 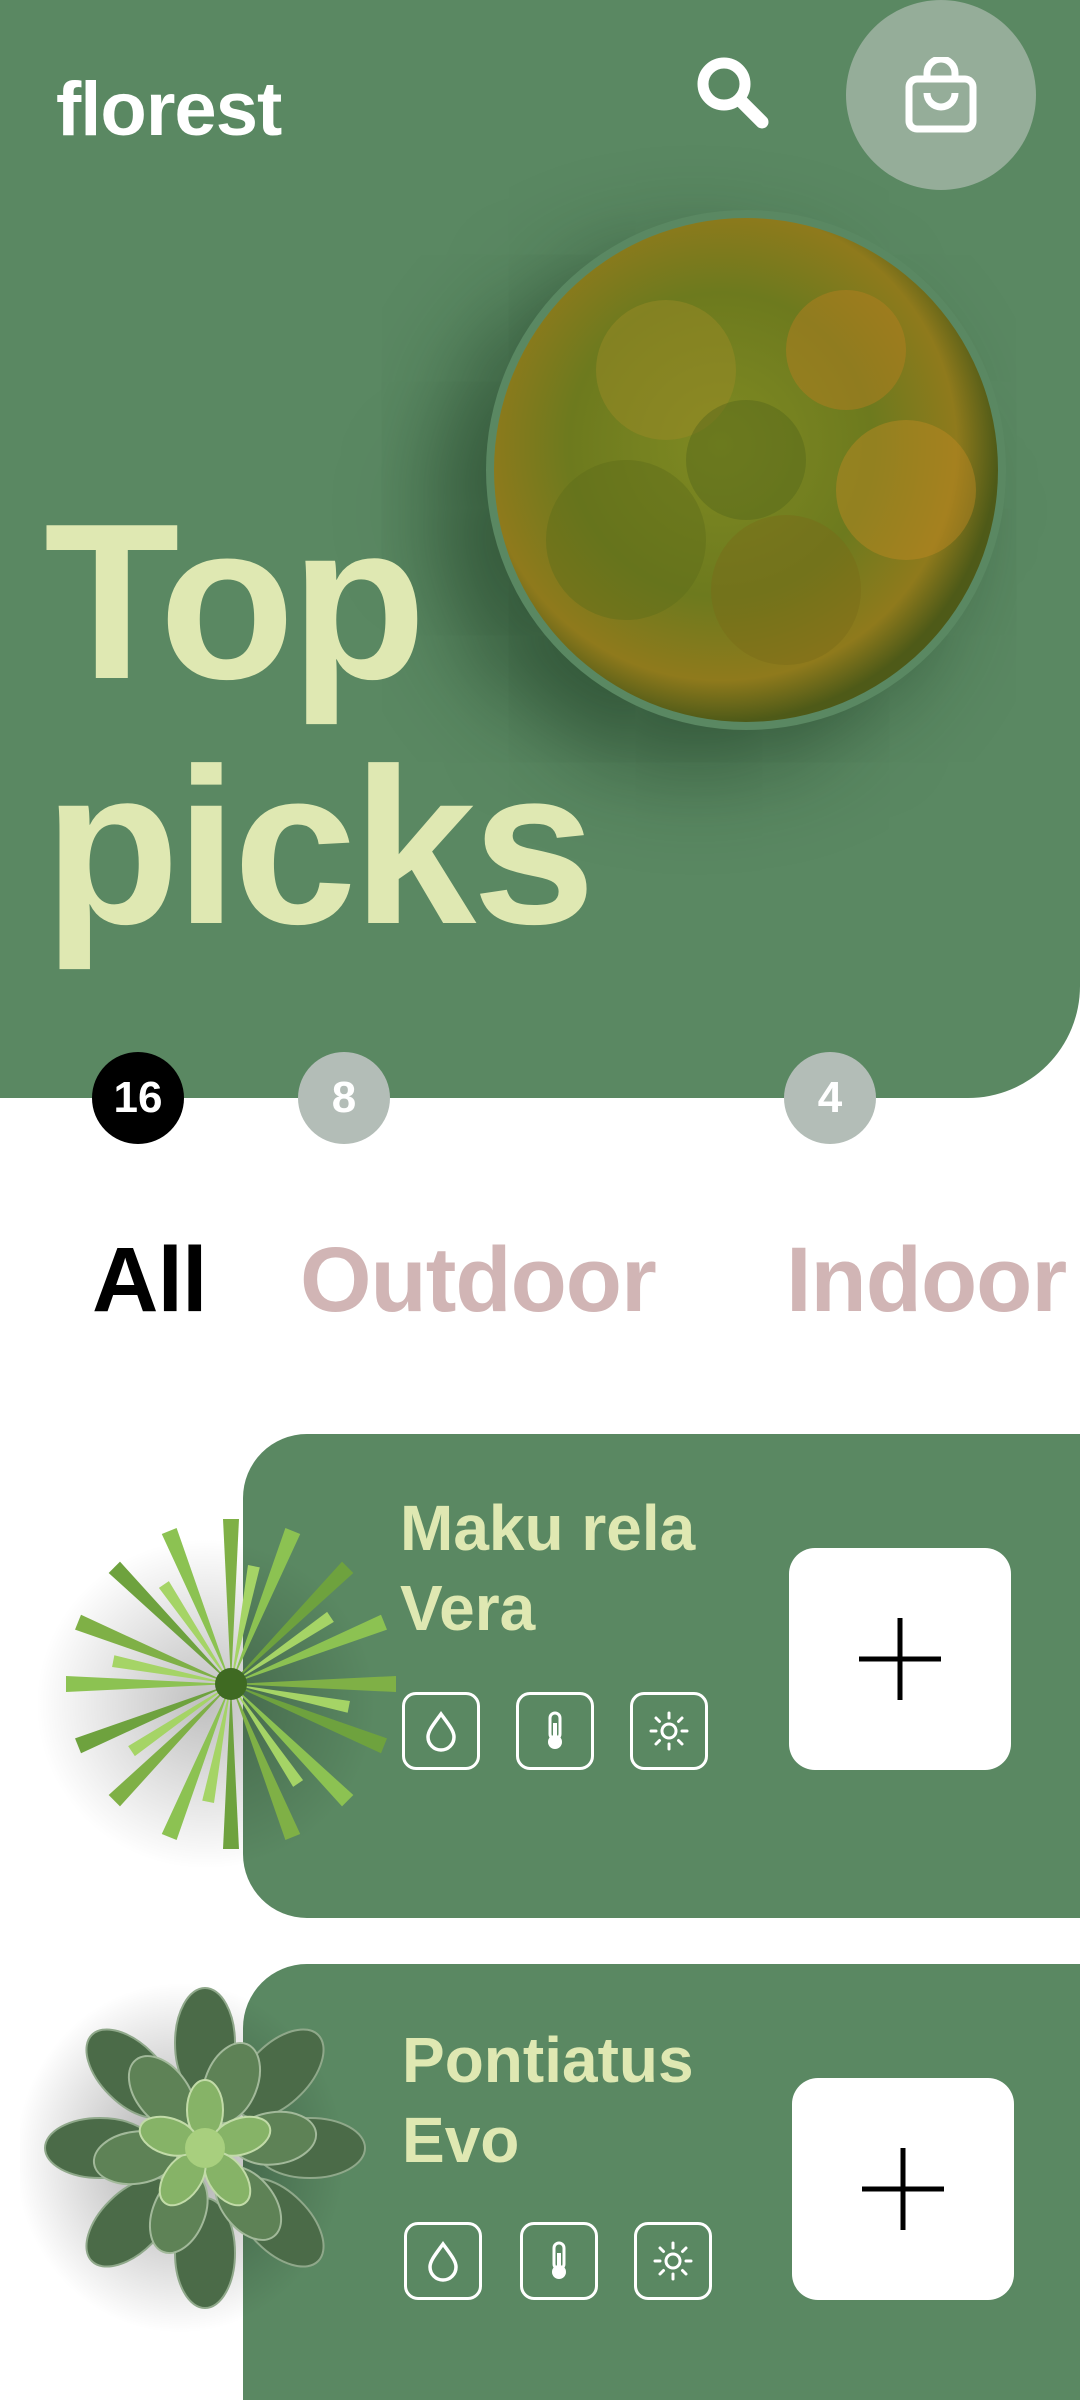 I want to click on product-image-pontiatus-evo, so click(x=197, y=2150).